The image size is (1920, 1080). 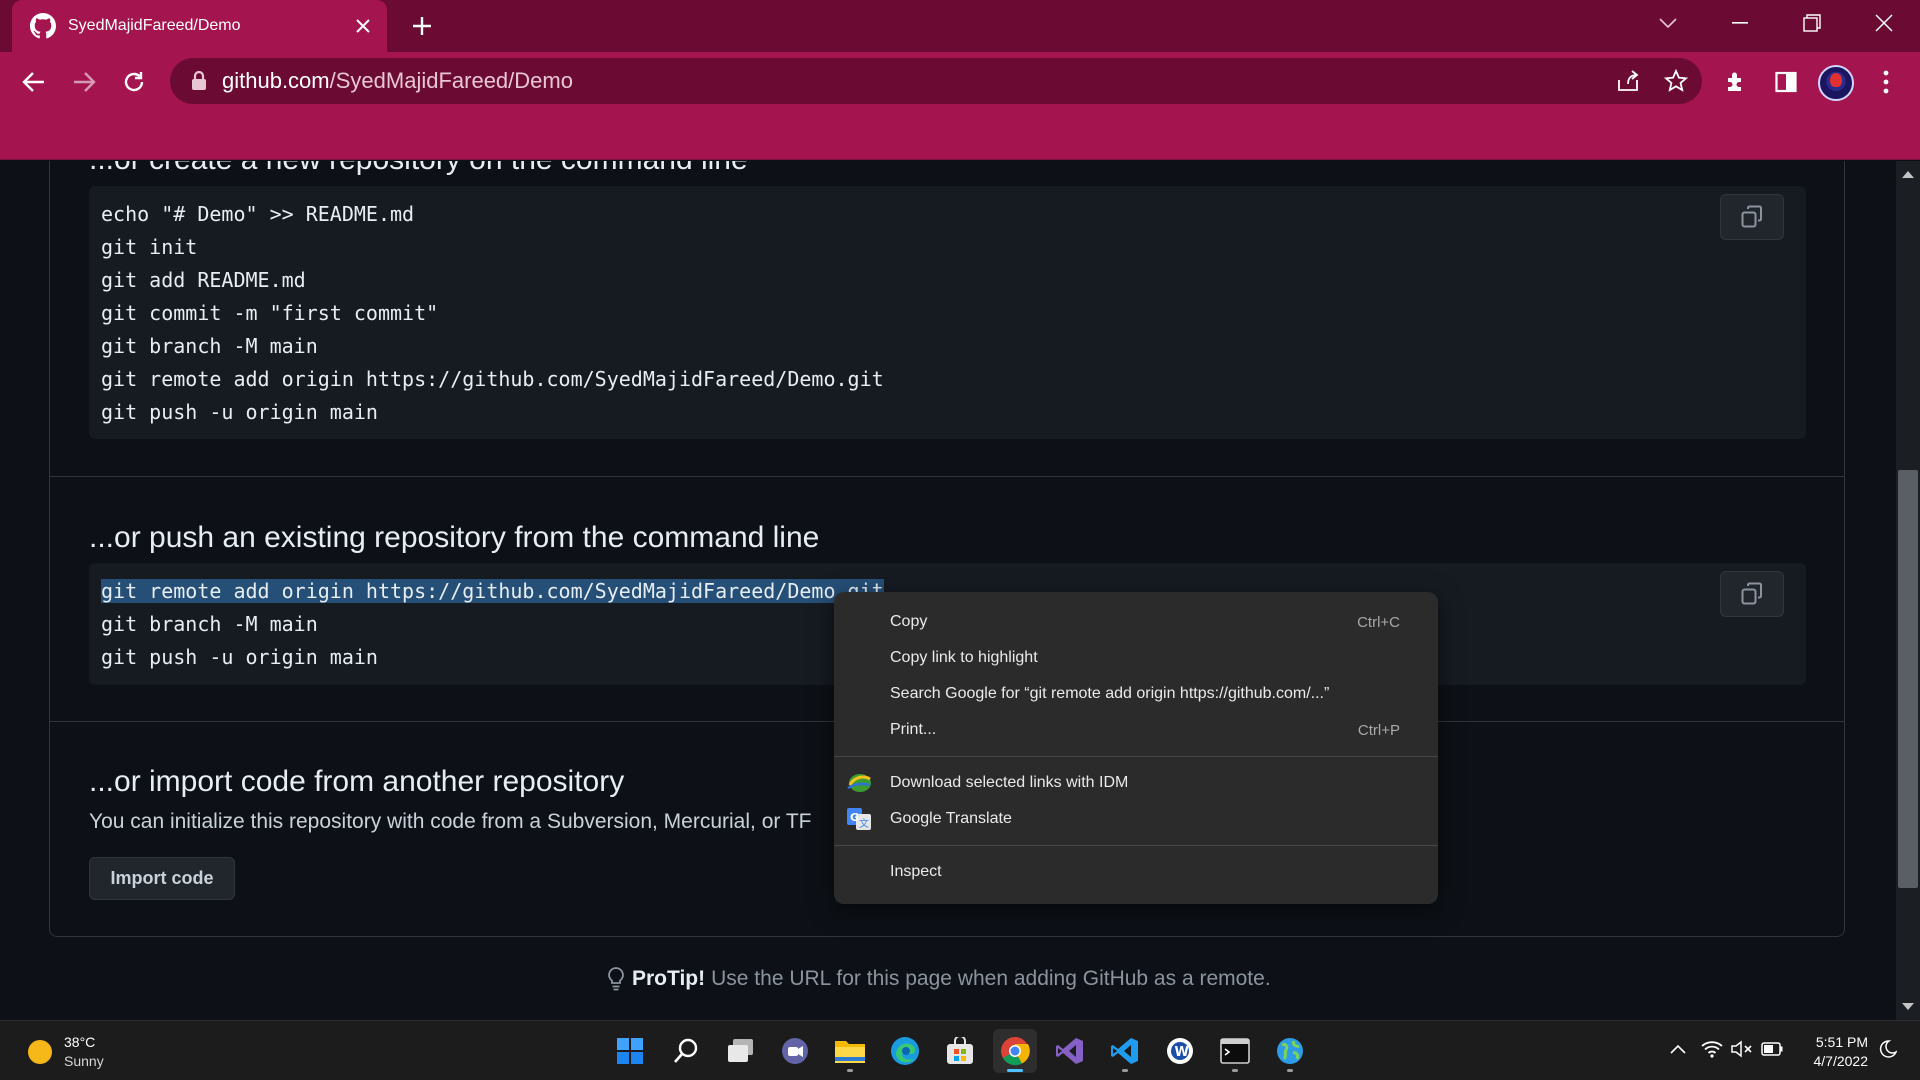 What do you see at coordinates (1136, 783) in the screenshot?
I see `menu-item-idm: Download selected links with IDM` at bounding box center [1136, 783].